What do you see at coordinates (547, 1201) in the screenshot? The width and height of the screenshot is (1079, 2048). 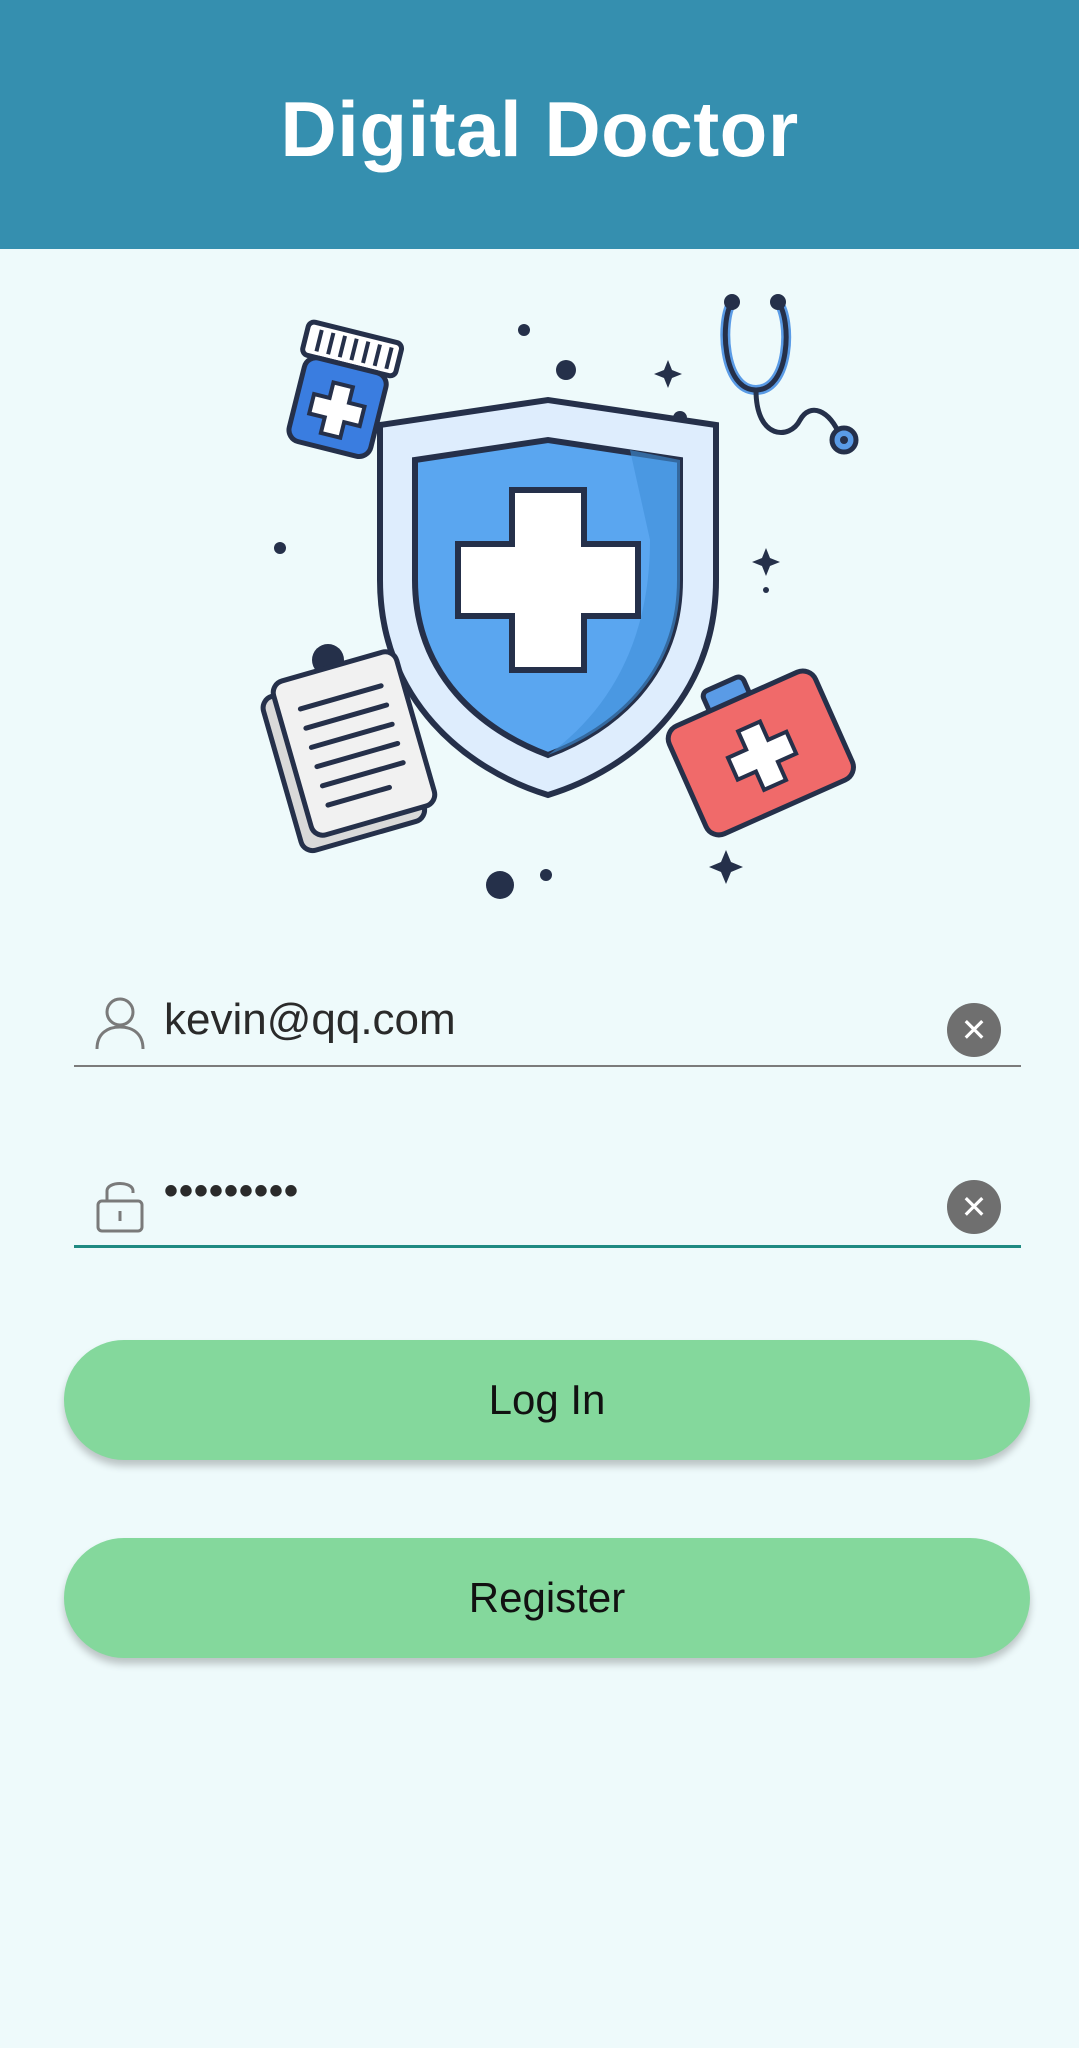 I see `password-field: ••••••••• ✕` at bounding box center [547, 1201].